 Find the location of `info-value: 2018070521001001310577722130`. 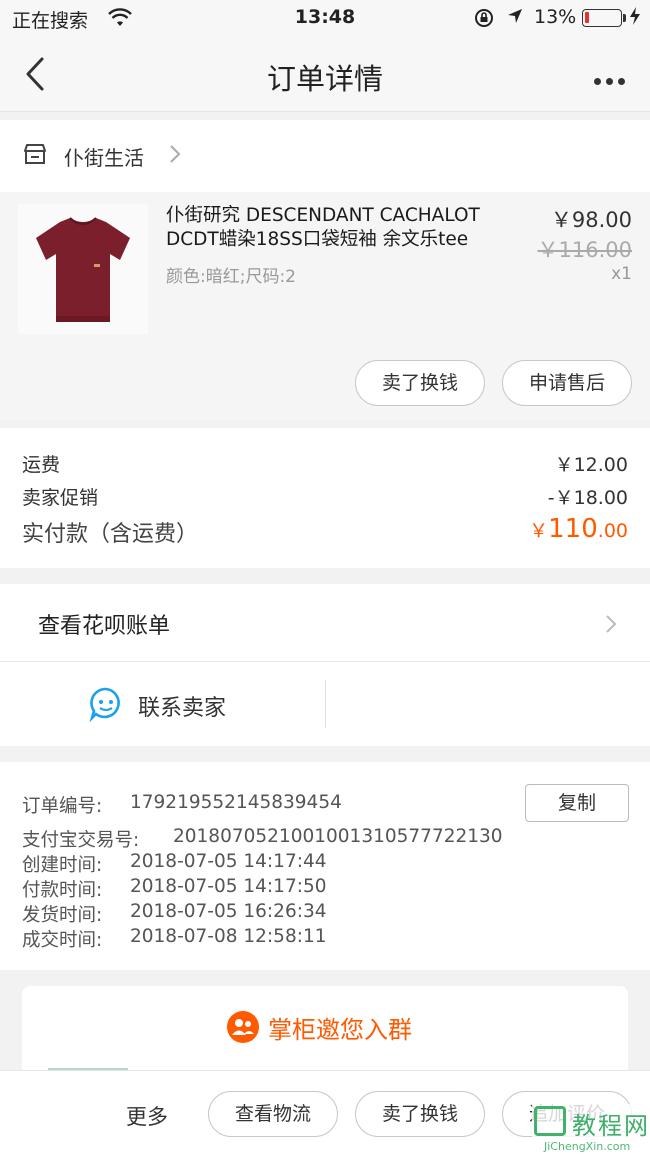

info-value: 2018070521001001310577722130 is located at coordinates (338, 836).